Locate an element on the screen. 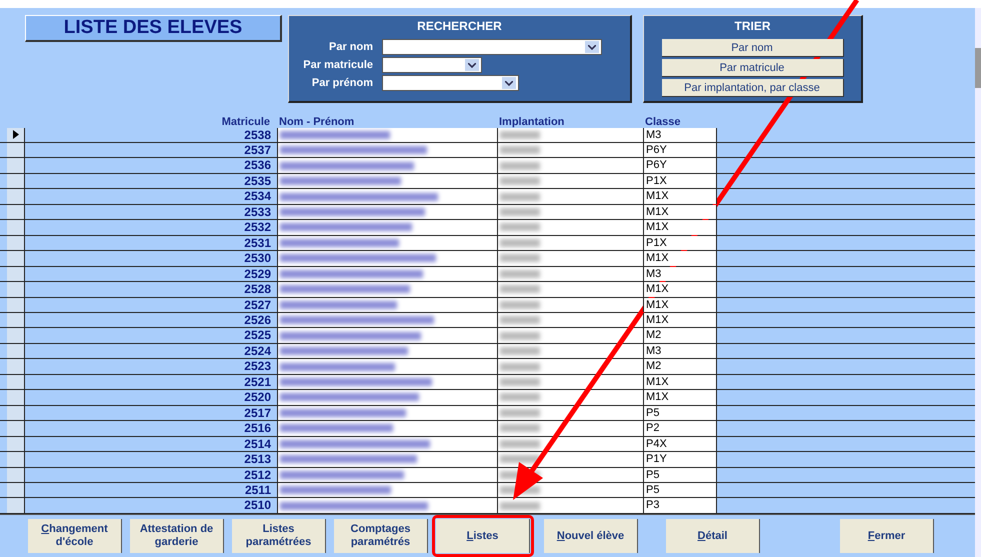  table-cell: P2 is located at coordinates (680, 428).